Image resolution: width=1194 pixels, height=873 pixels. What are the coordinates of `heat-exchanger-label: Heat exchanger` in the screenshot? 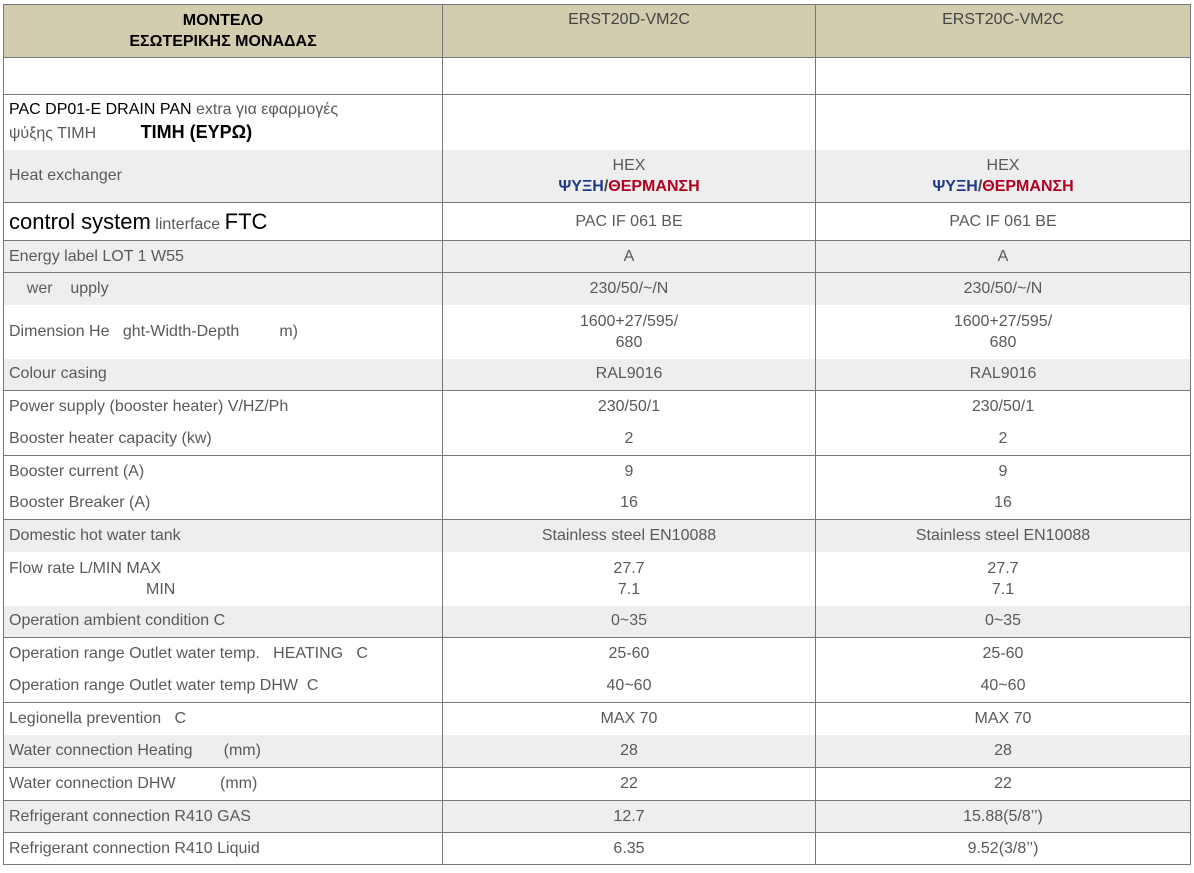 It's located at (223, 176).